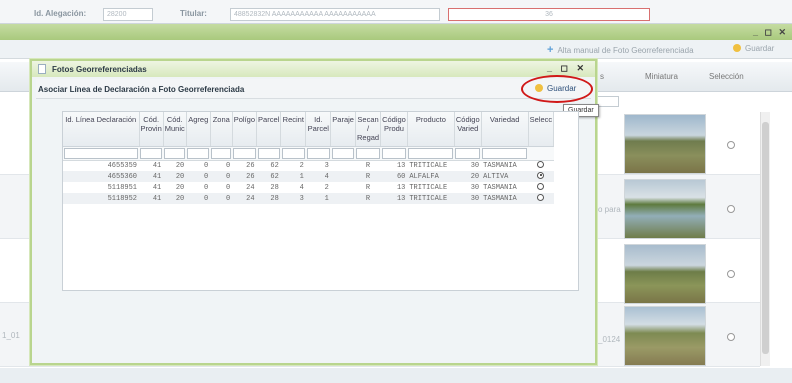  I want to click on background-cell-text: o para, so click(609, 209).